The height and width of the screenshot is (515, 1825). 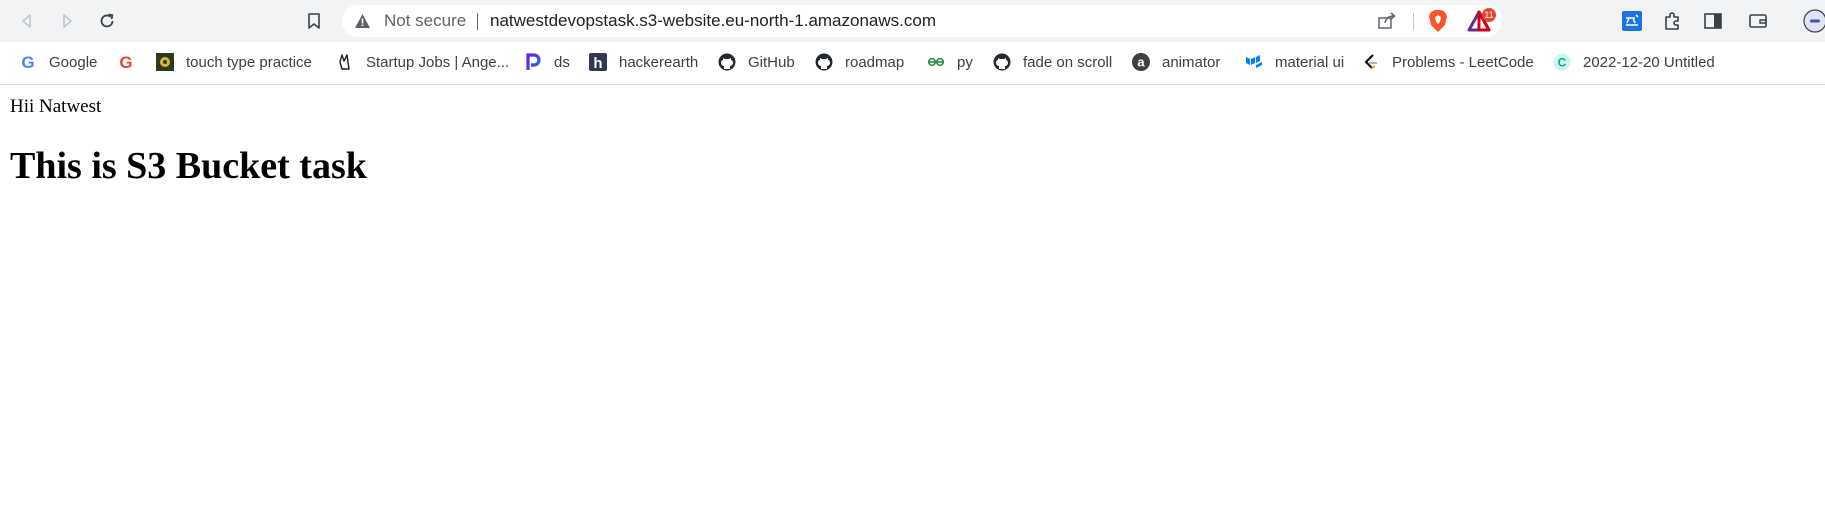 What do you see at coordinates (562, 62) in the screenshot?
I see `bookmark-label: ds` at bounding box center [562, 62].